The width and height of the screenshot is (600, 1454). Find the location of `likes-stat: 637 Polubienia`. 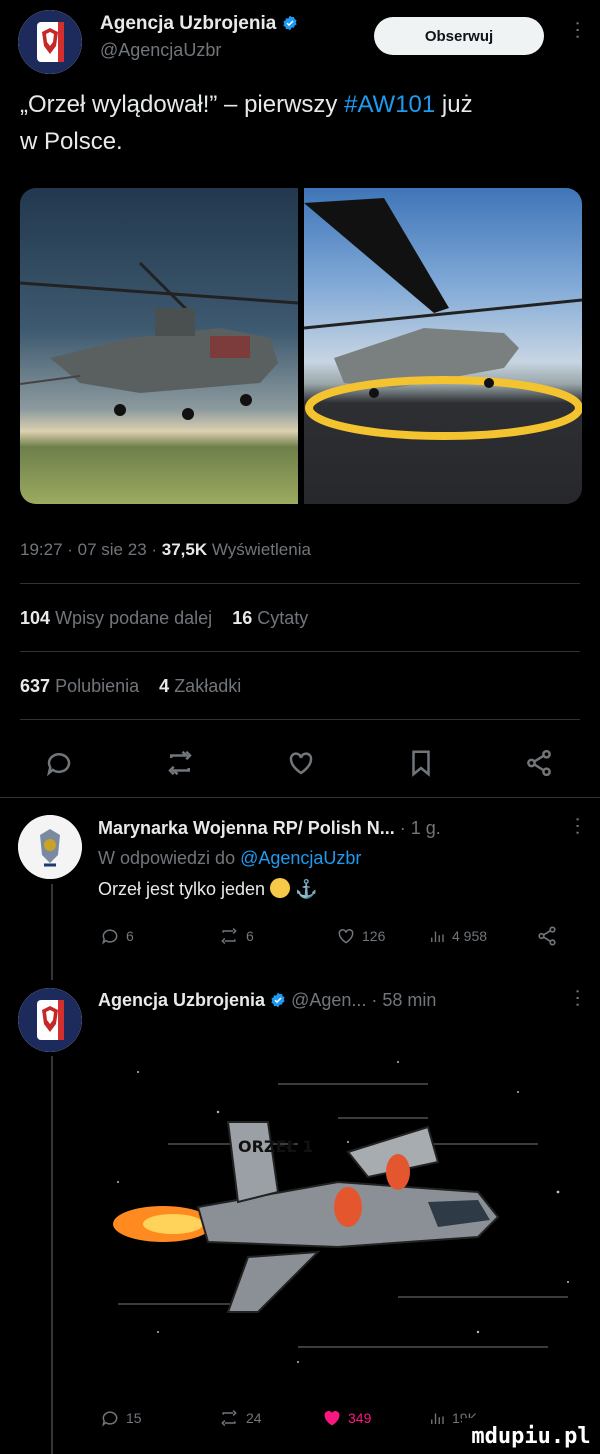

likes-stat: 637 Polubienia is located at coordinates (79, 686).